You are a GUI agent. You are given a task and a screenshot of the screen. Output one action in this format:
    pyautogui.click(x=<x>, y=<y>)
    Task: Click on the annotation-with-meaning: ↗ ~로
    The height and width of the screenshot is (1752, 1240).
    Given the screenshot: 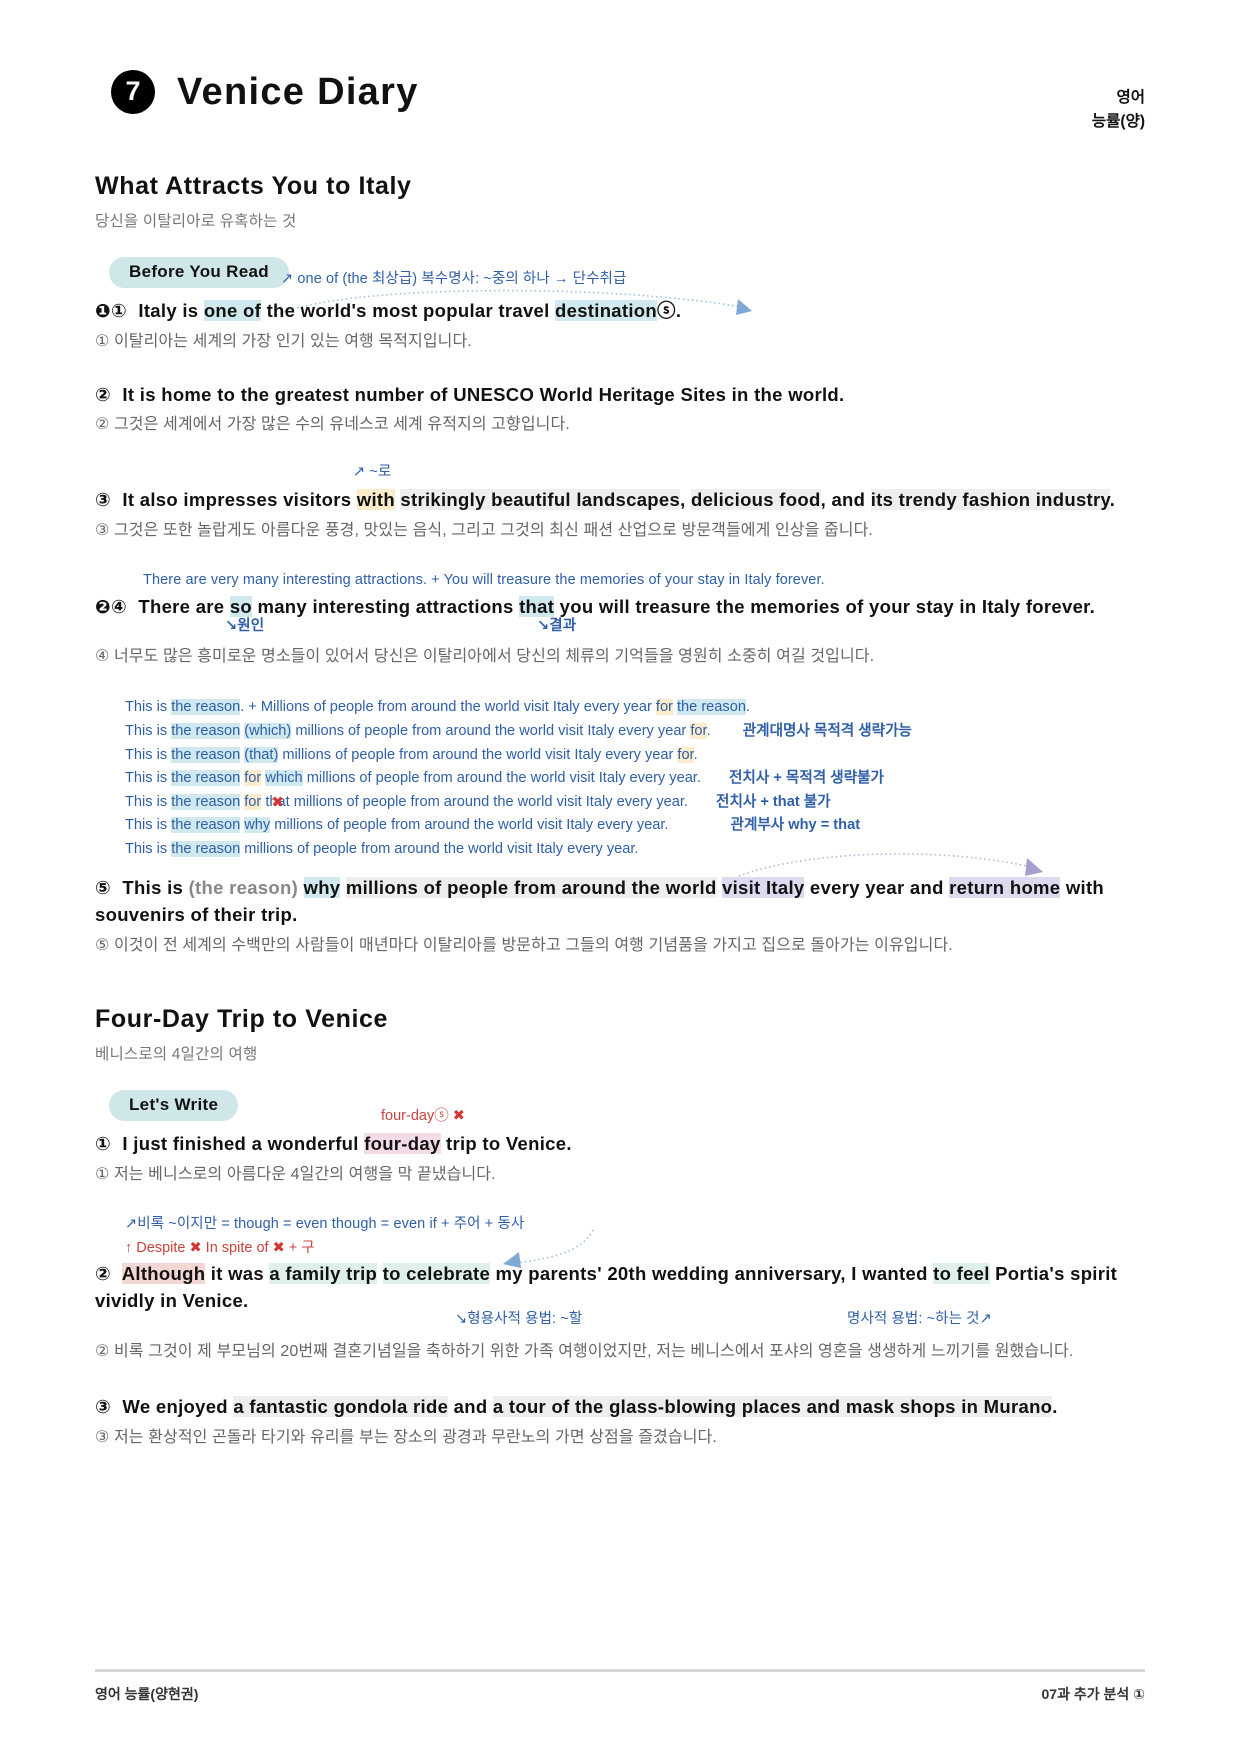 What is the action you would take?
    pyautogui.click(x=372, y=472)
    